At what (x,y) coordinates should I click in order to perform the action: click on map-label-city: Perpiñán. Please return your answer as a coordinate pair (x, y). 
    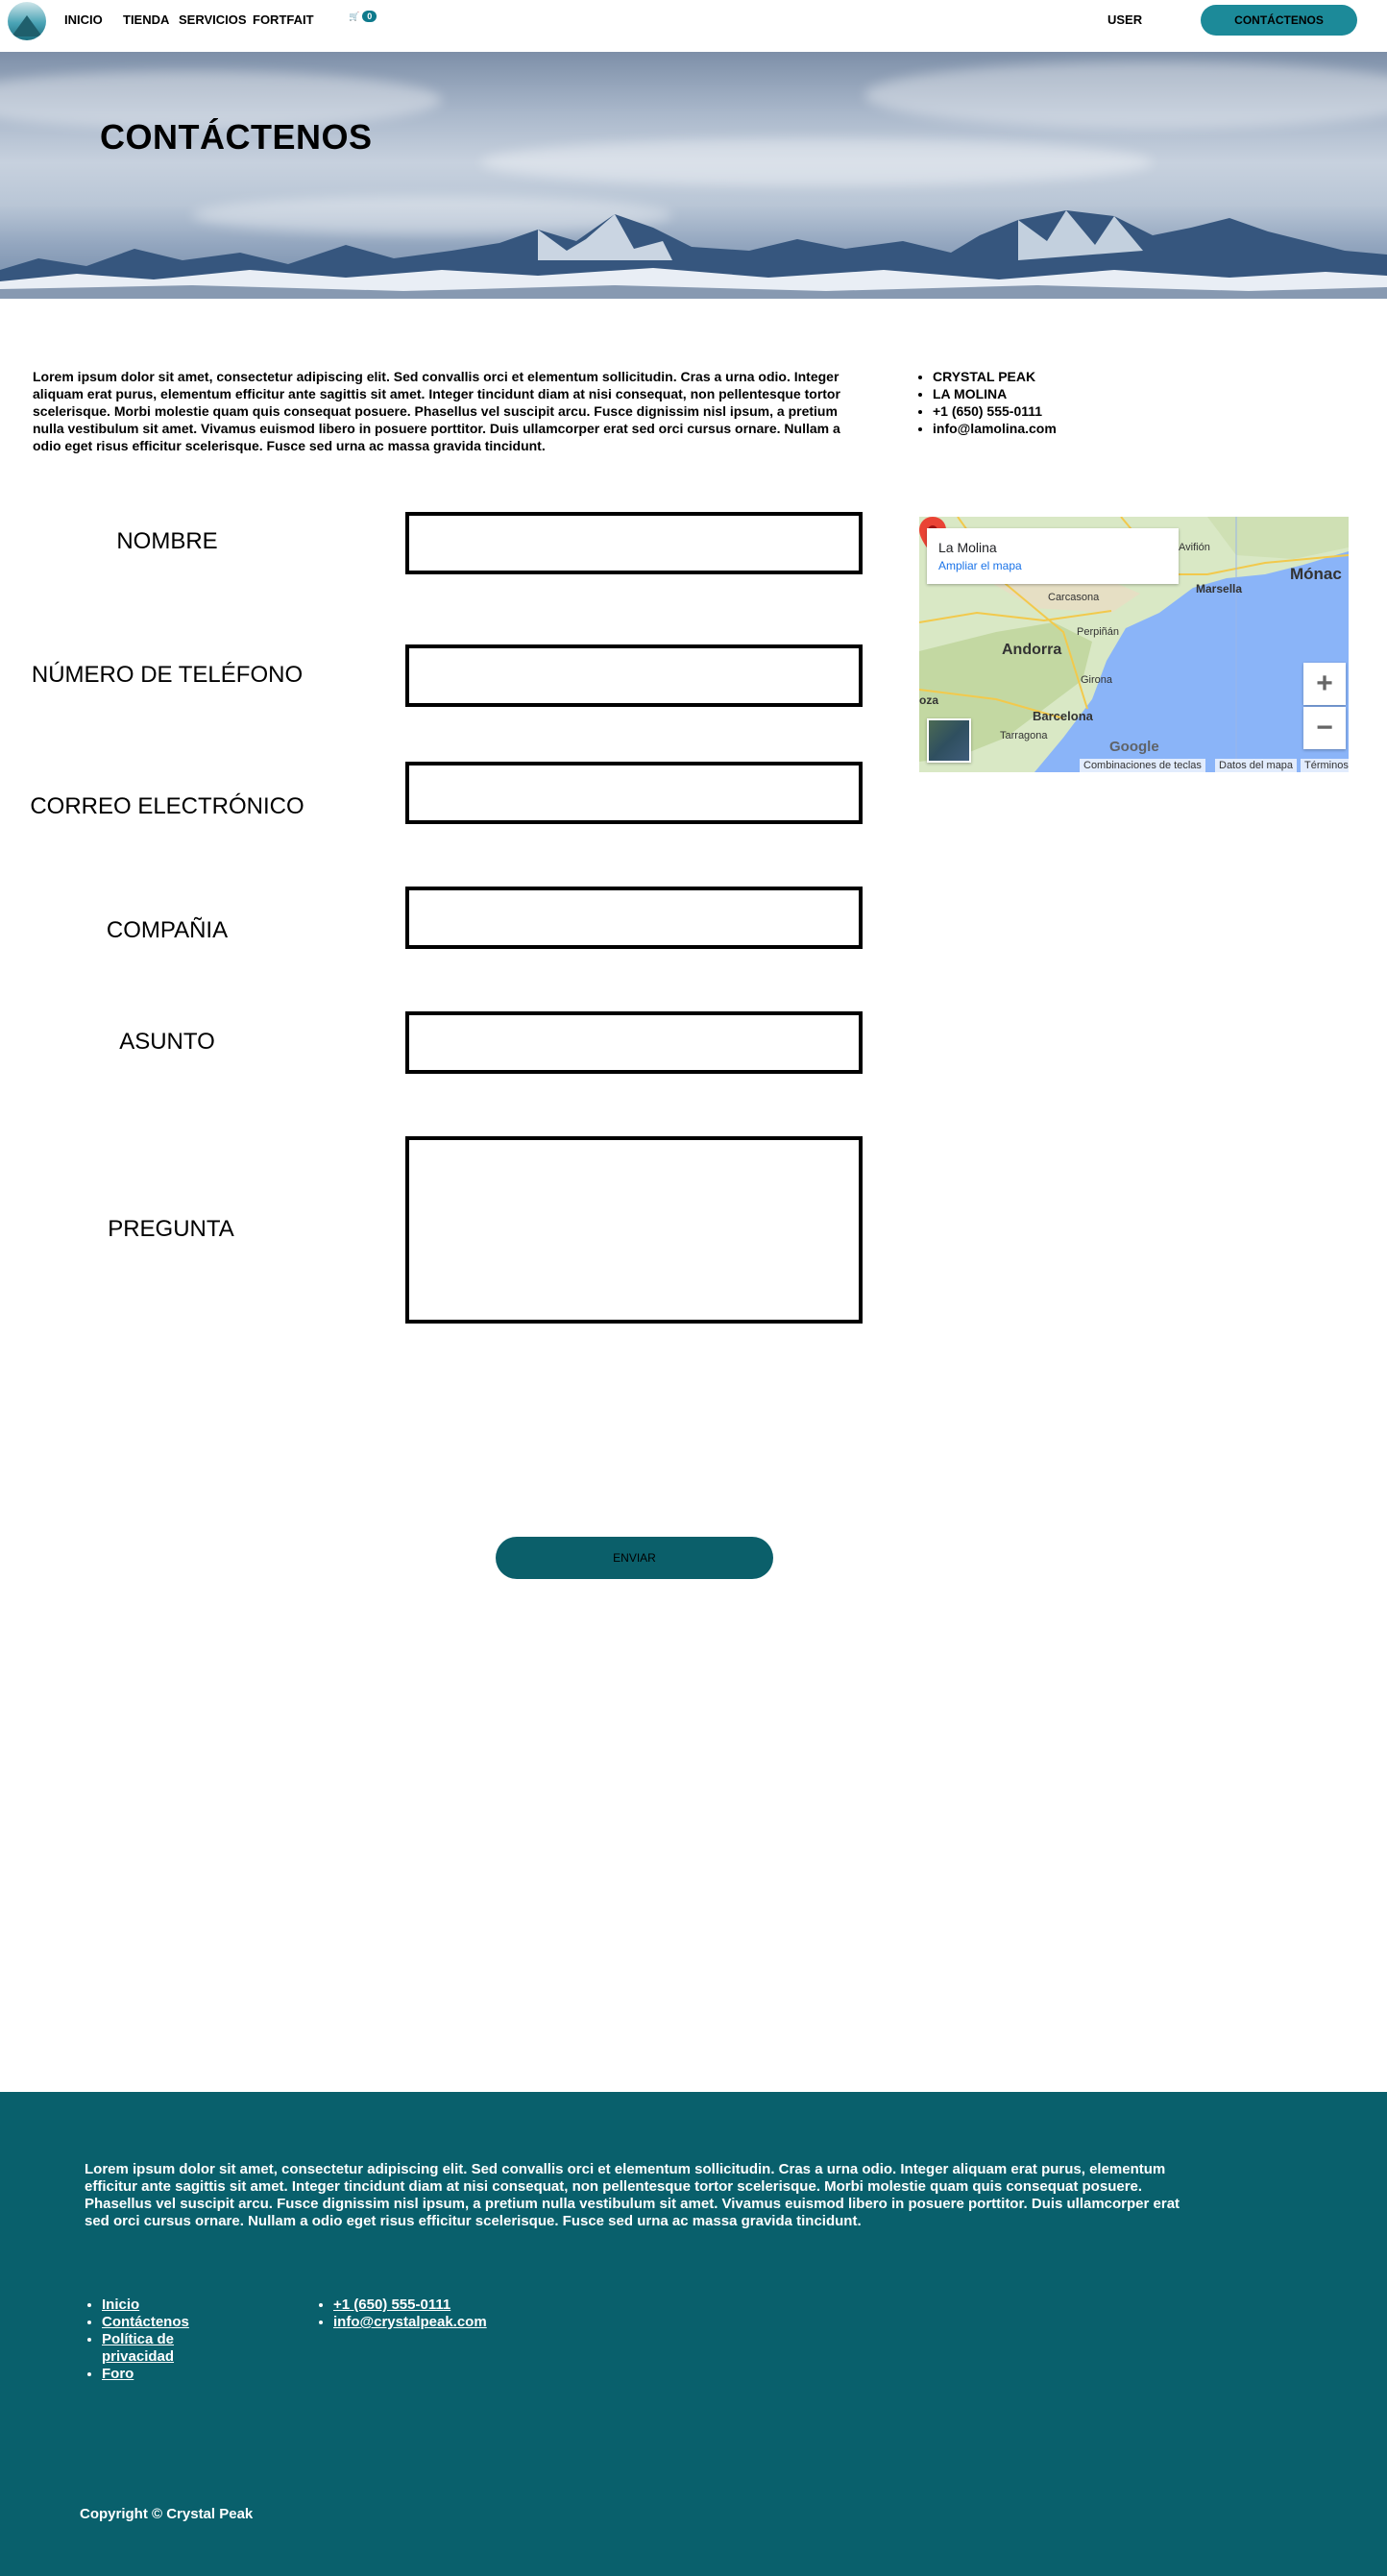
    Looking at the image, I should click on (1098, 632).